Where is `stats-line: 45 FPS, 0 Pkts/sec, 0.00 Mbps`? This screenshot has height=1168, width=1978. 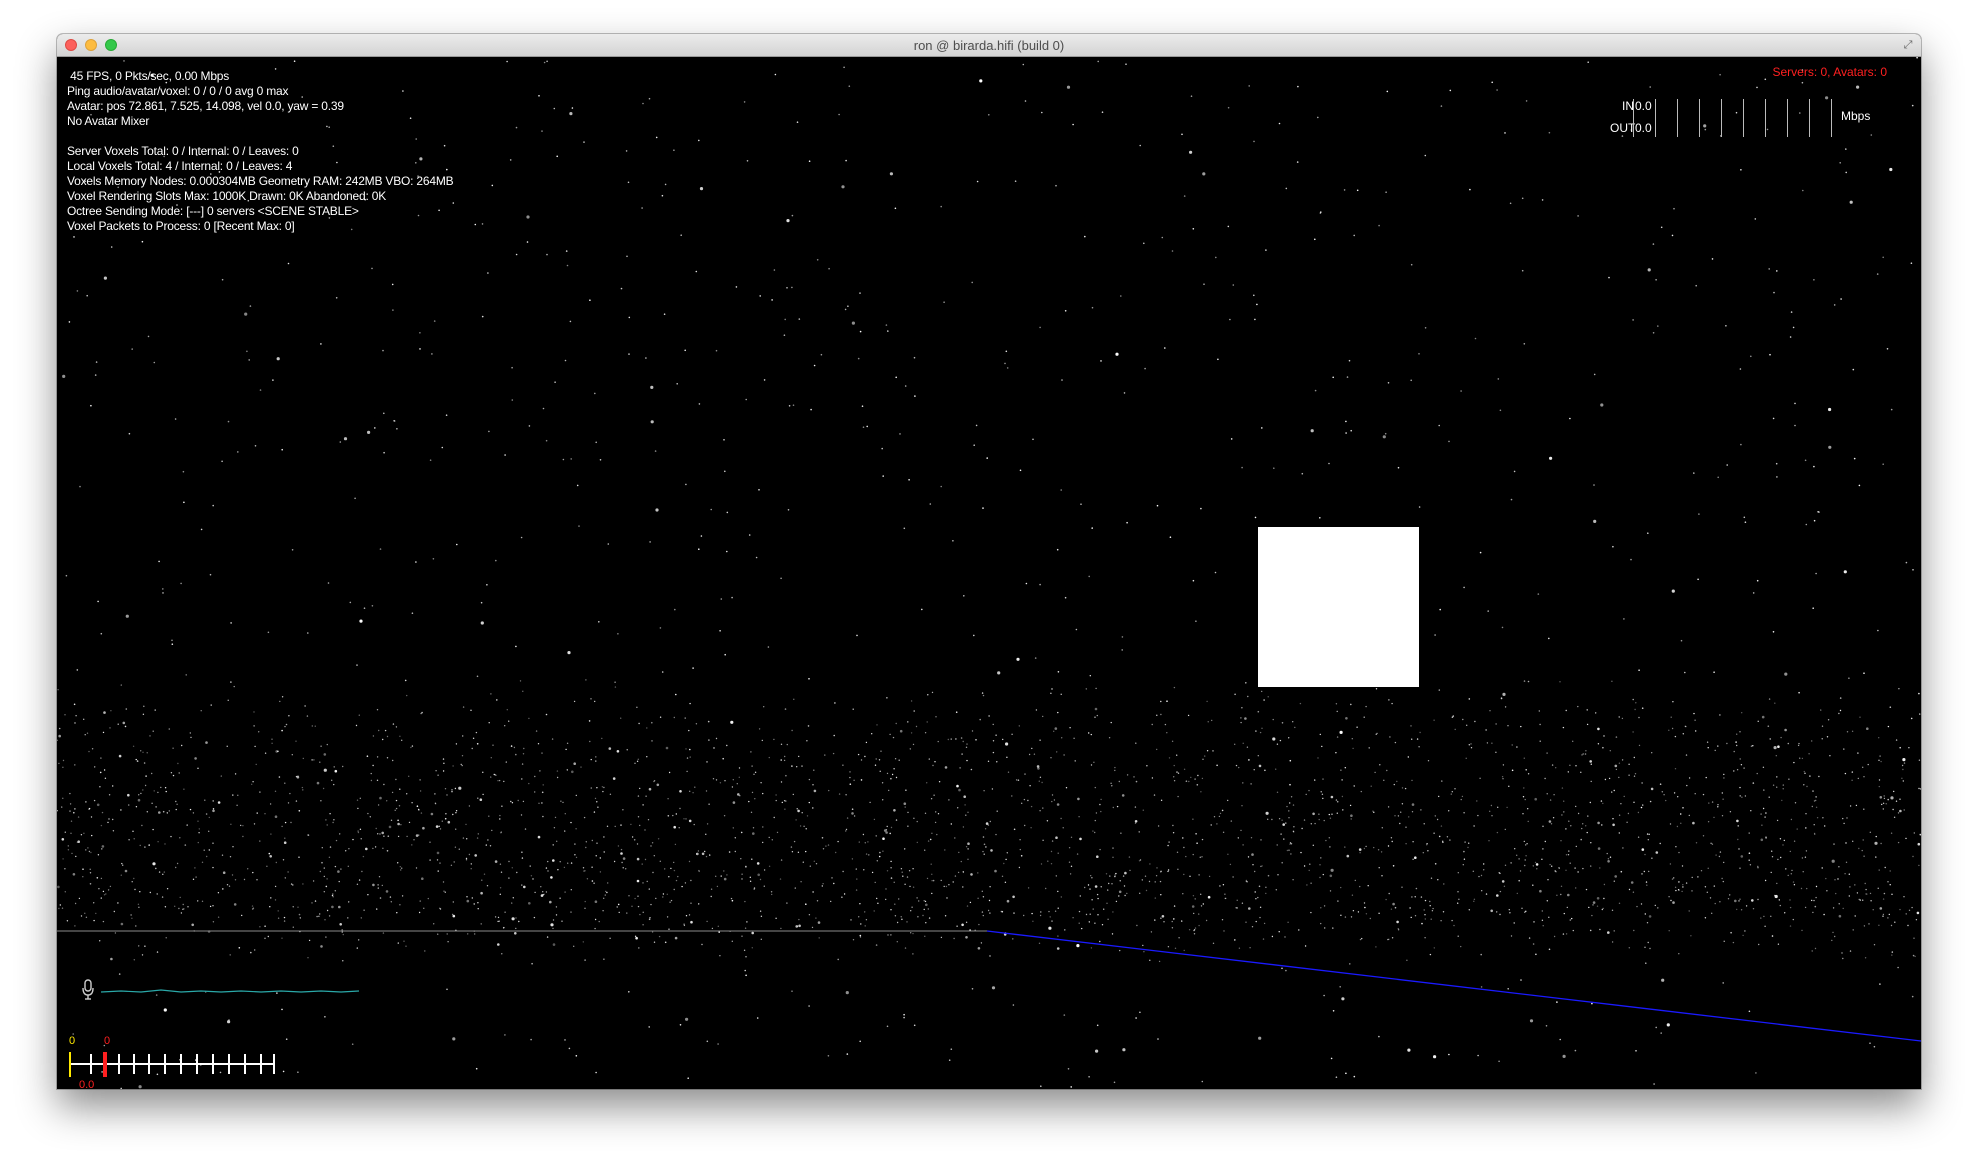
stats-line: 45 FPS, 0 Pkts/sec, 0.00 Mbps is located at coordinates (148, 76).